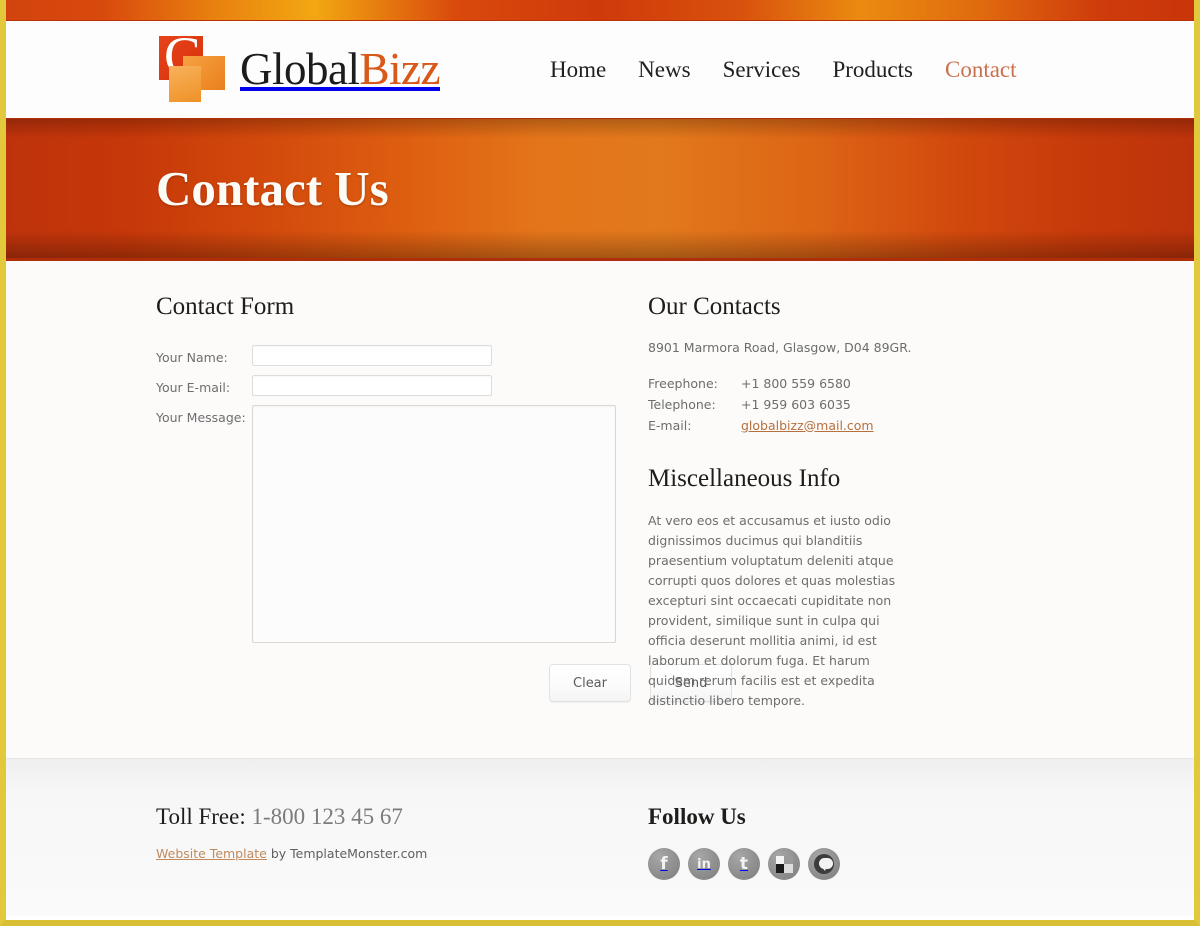 This screenshot has height=926, width=1200. I want to click on contact-row-email: E-mail: globalbizz@mail.com, so click(761, 428).